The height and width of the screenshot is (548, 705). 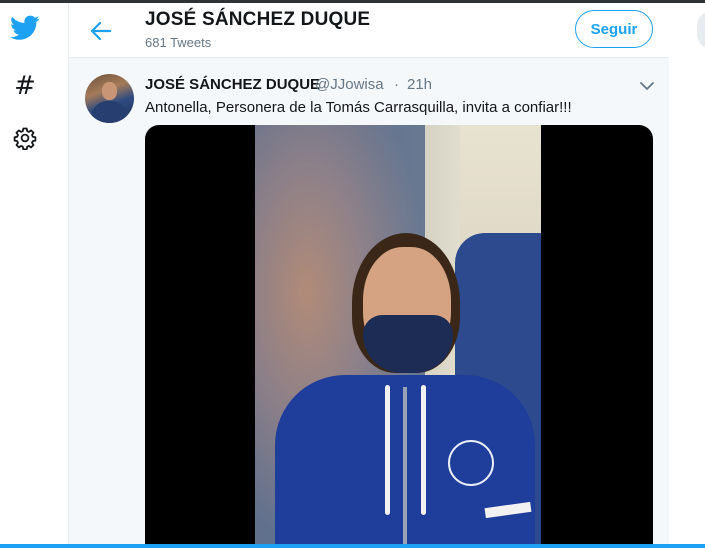 I want to click on explore-hash-icon: #, so click(x=25, y=86).